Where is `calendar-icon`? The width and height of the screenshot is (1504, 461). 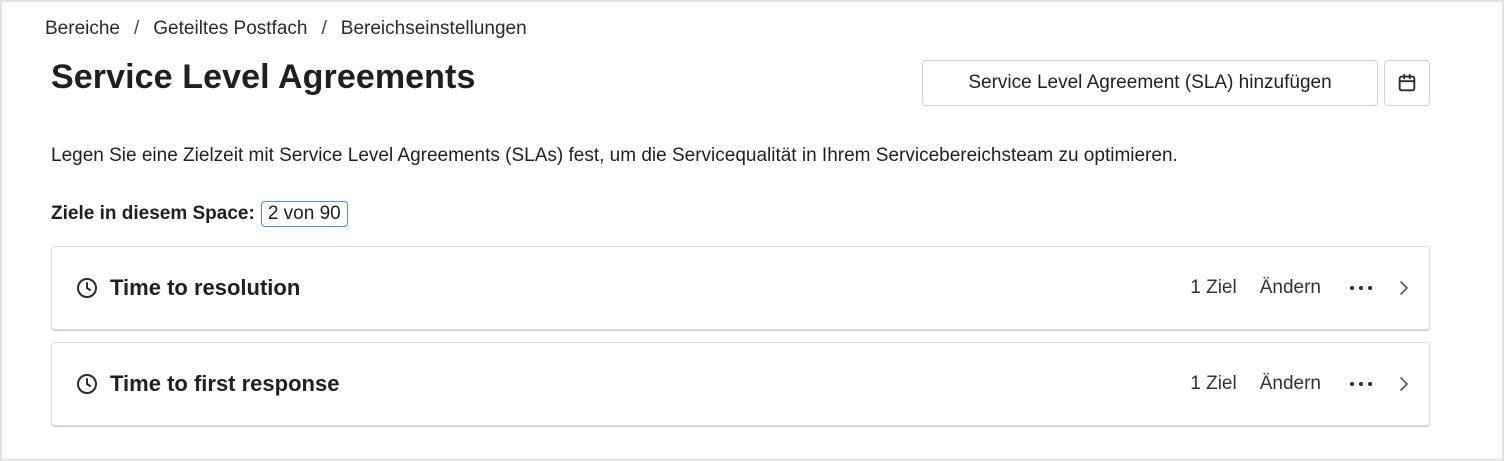
calendar-icon is located at coordinates (1407, 82).